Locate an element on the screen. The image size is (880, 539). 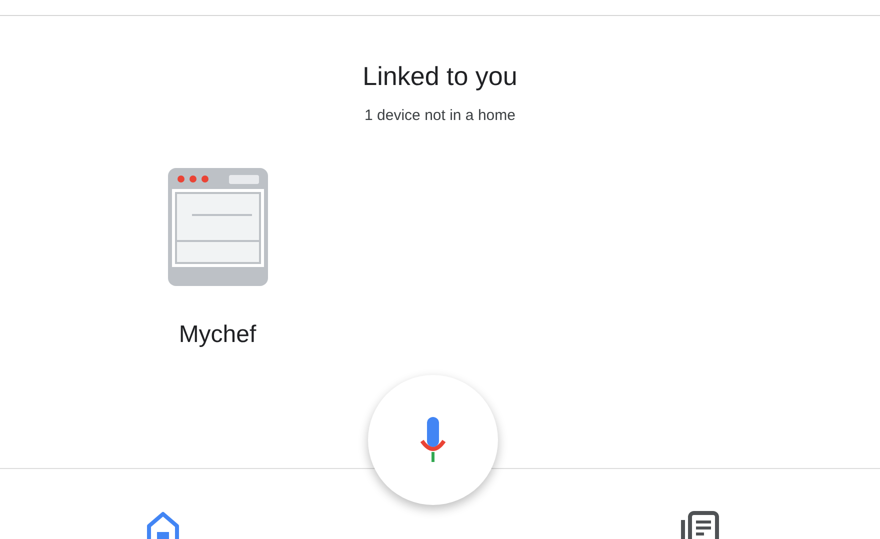
section-subtitle: 1 device not in a home is located at coordinates (440, 116).